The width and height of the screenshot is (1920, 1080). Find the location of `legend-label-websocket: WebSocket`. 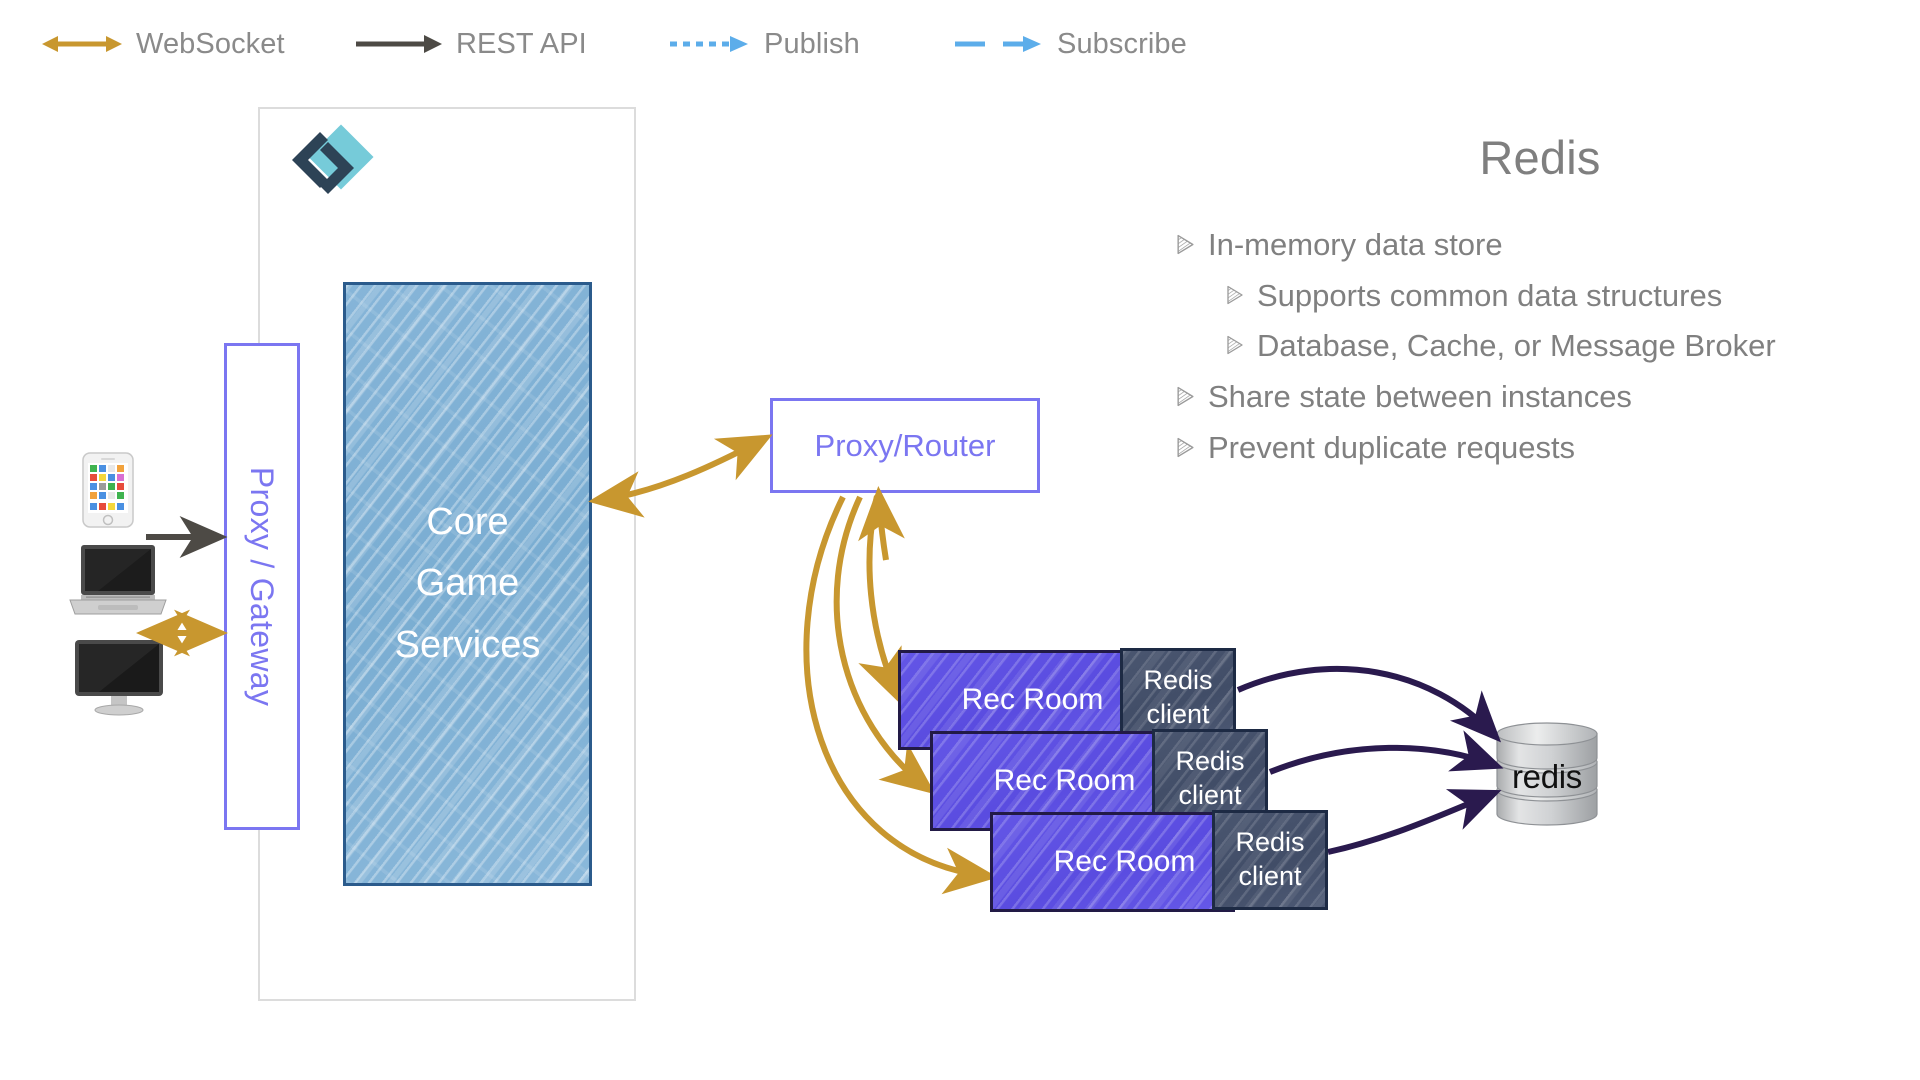

legend-label-websocket: WebSocket is located at coordinates (210, 43).